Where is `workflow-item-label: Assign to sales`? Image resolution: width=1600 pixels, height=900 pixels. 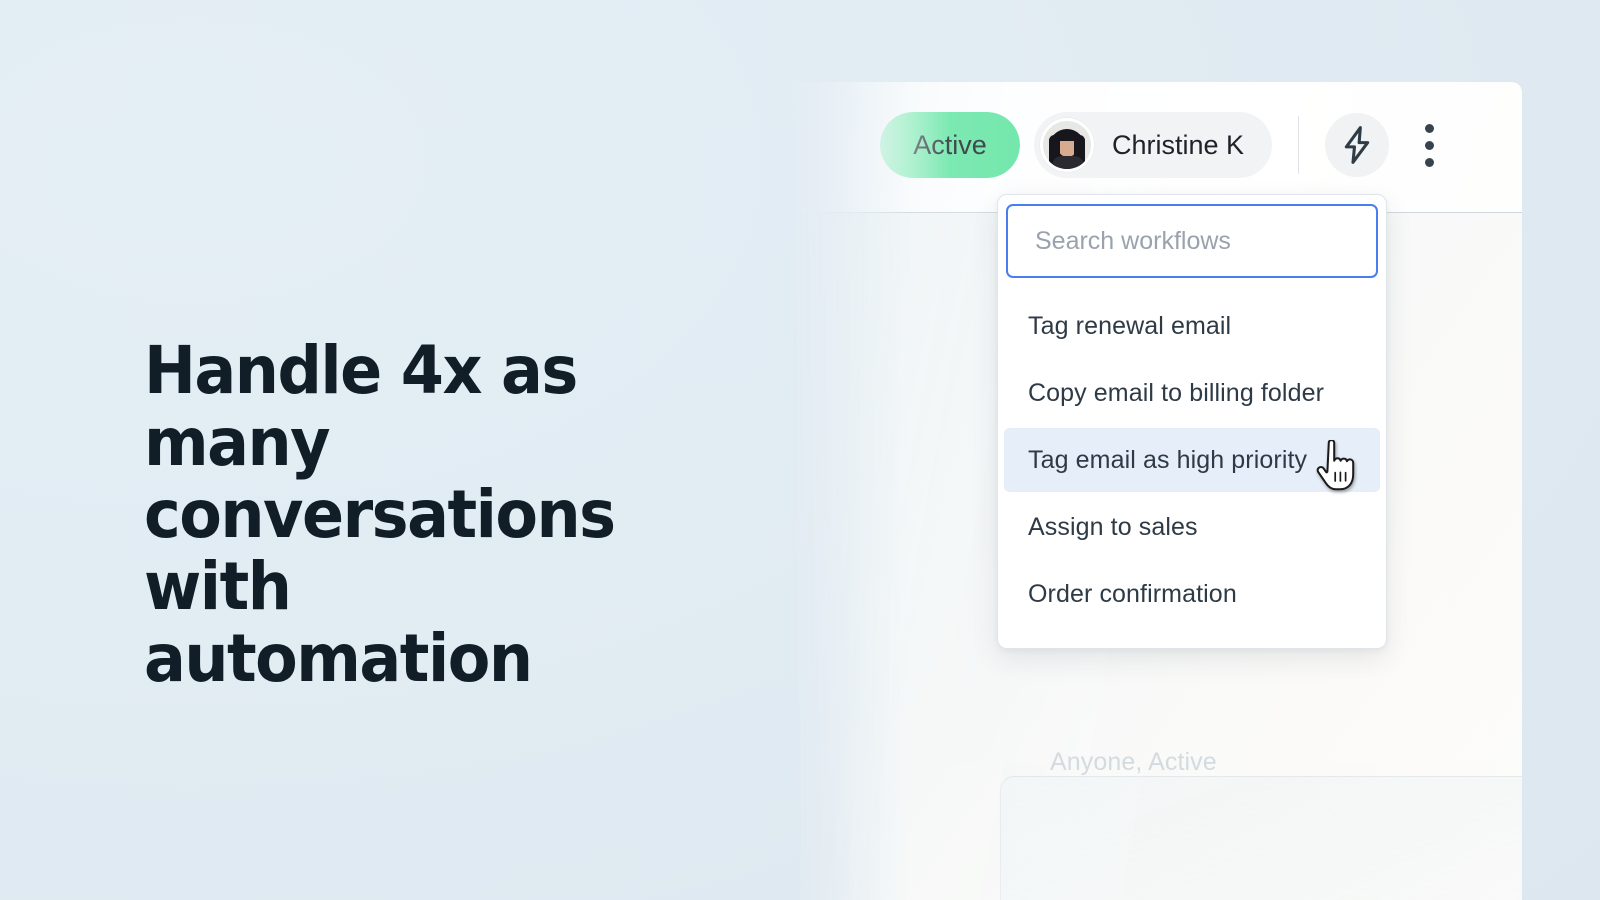 workflow-item-label: Assign to sales is located at coordinates (1113, 526).